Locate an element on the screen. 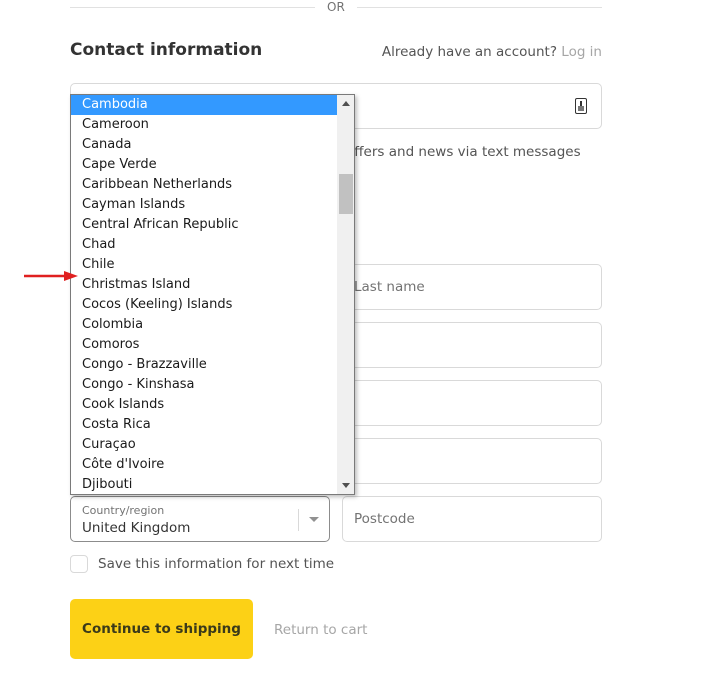 The width and height of the screenshot is (712, 683). dropdown-option: Colombia is located at coordinates (204, 325).